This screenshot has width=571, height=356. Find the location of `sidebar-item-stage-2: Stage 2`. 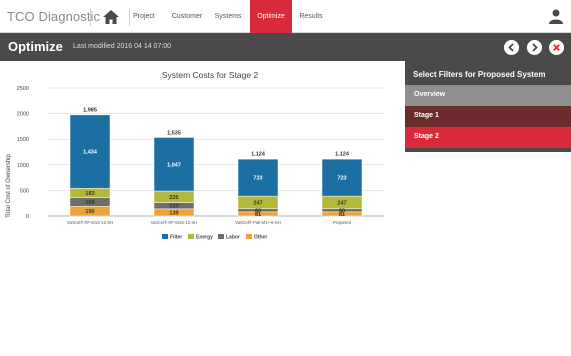

sidebar-item-stage-2: Stage 2 is located at coordinates (488, 137).